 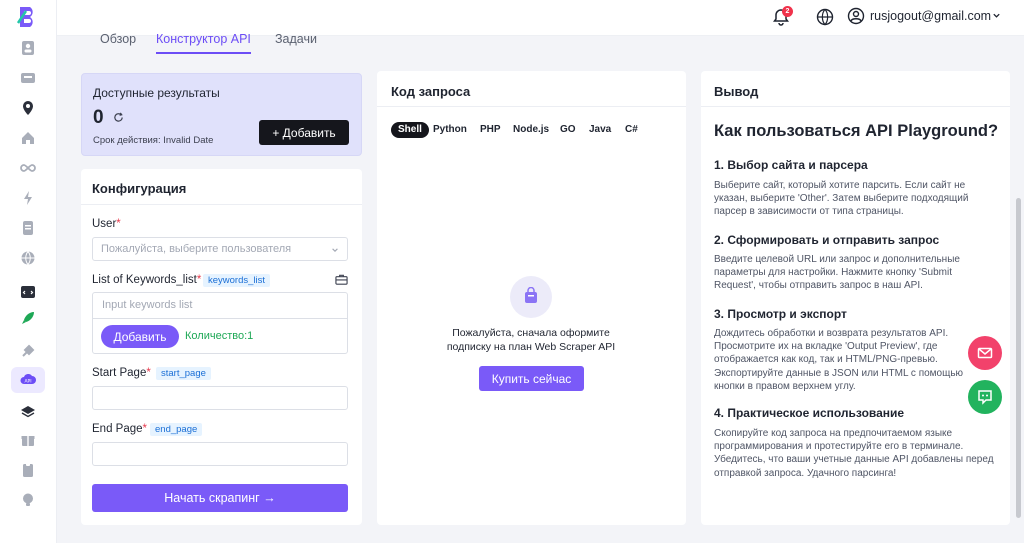 What do you see at coordinates (220, 498) in the screenshot?
I see `start-scraping-button: Начать скрапинг →` at bounding box center [220, 498].